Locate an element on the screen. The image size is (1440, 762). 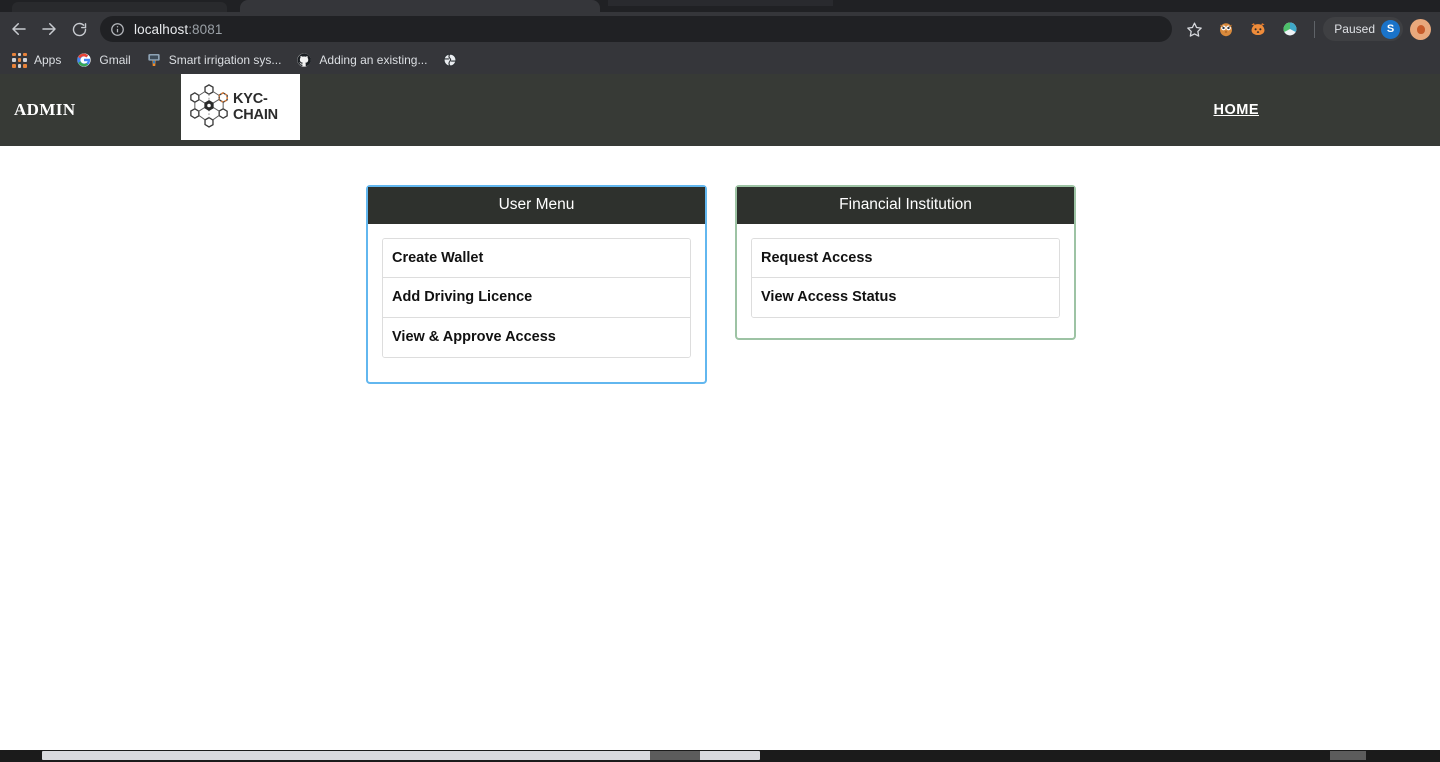
bookmark-apps-label: Apps is located at coordinates (48, 60).